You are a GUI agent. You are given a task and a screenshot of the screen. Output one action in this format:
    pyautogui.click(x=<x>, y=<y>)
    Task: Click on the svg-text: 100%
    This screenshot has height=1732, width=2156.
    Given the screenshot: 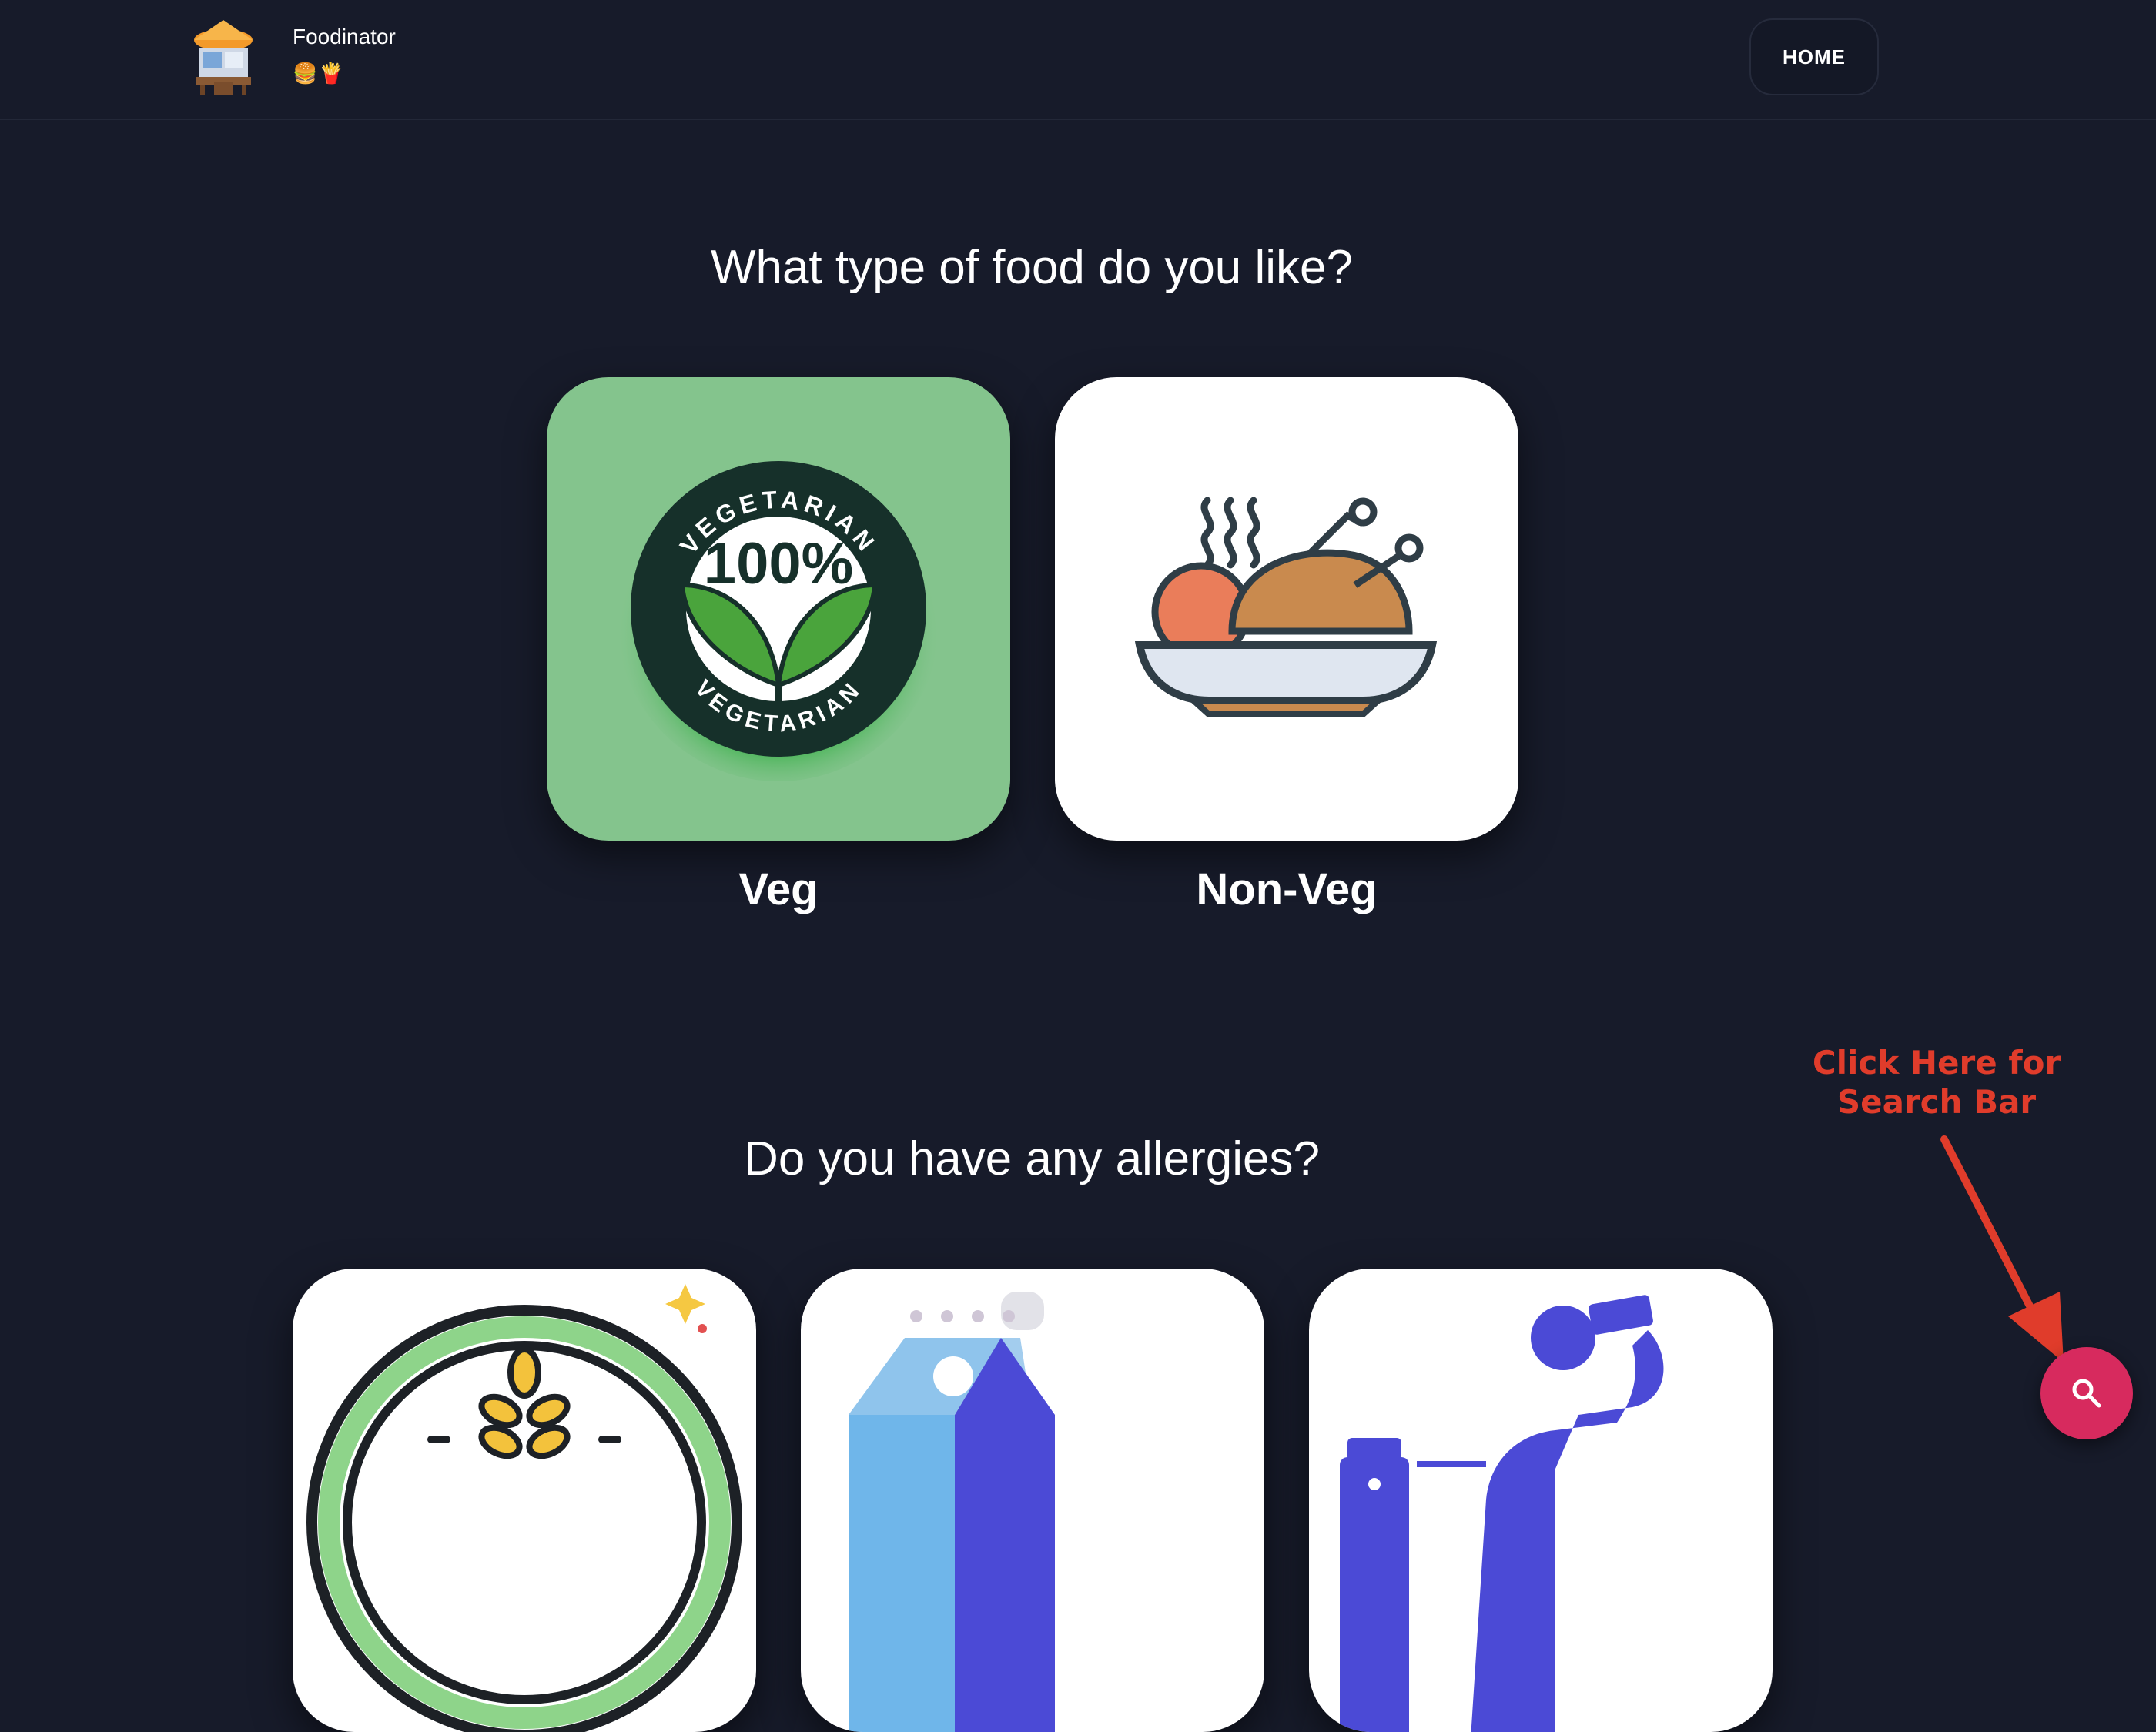 What is the action you would take?
    pyautogui.click(x=778, y=564)
    